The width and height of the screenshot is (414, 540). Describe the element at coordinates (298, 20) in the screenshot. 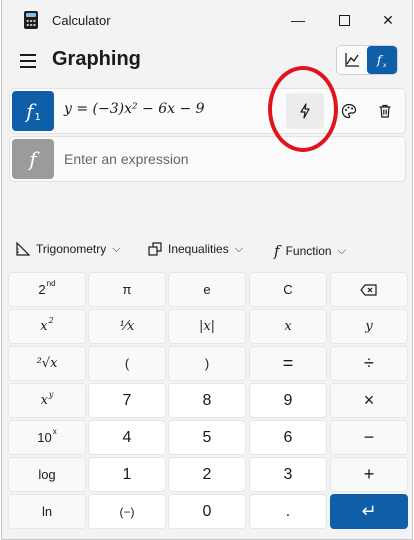

I see `minimize-button: —` at that location.